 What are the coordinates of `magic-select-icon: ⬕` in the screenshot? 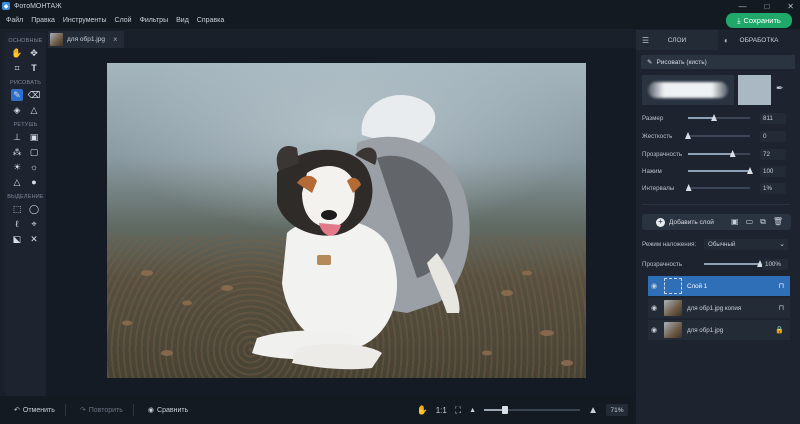 It's located at (17, 239).